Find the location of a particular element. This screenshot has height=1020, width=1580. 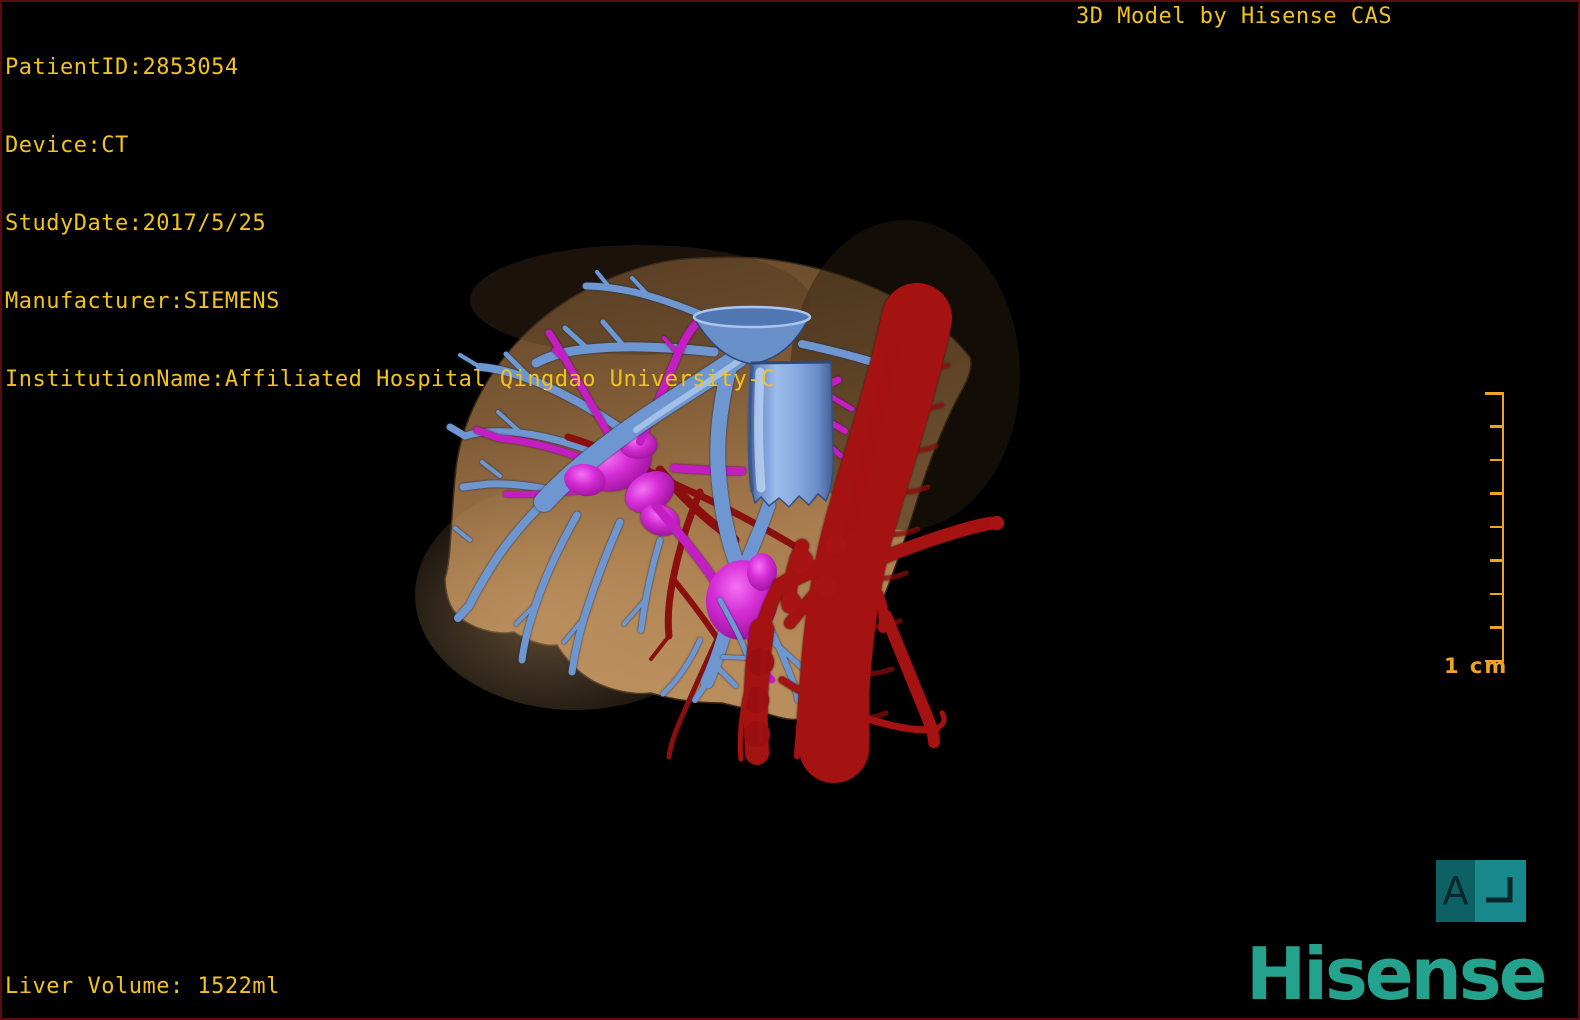

cube-side-face is located at coordinates (1500, 891).